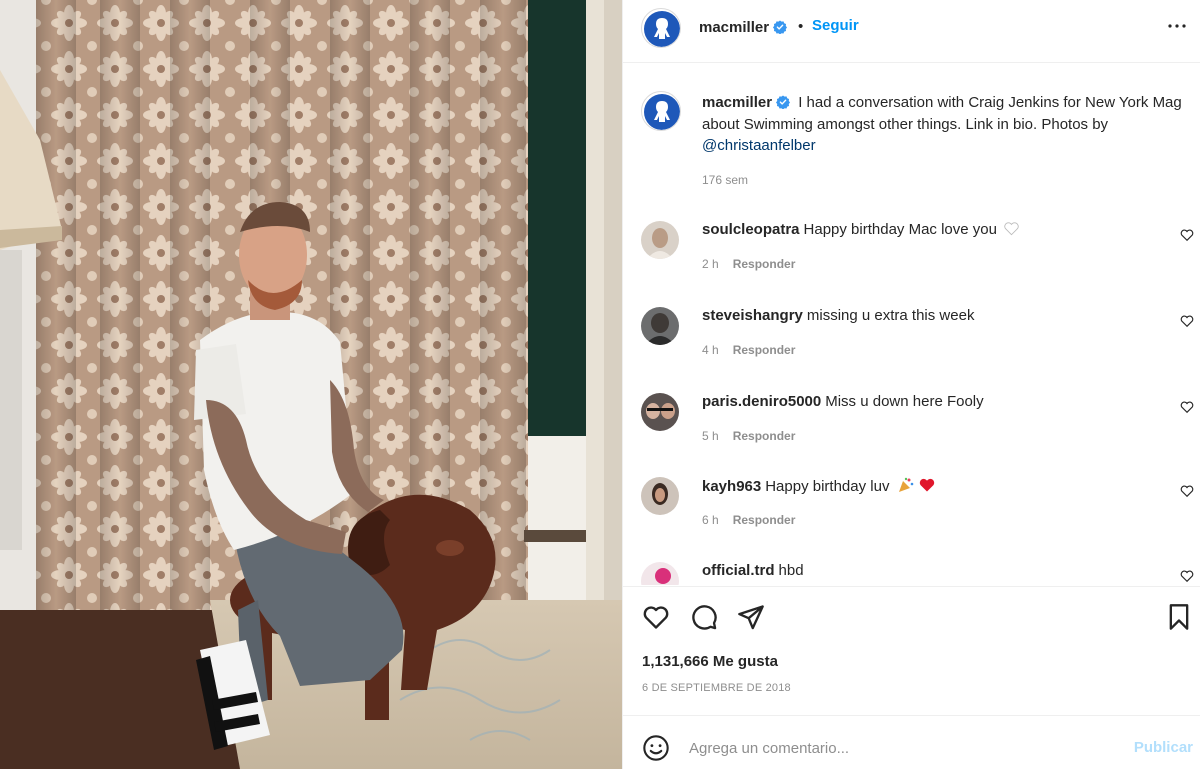 This screenshot has height=769, width=1200. Describe the element at coordinates (761, 401) in the screenshot. I see `comment-username: paris.deniro5000` at that location.